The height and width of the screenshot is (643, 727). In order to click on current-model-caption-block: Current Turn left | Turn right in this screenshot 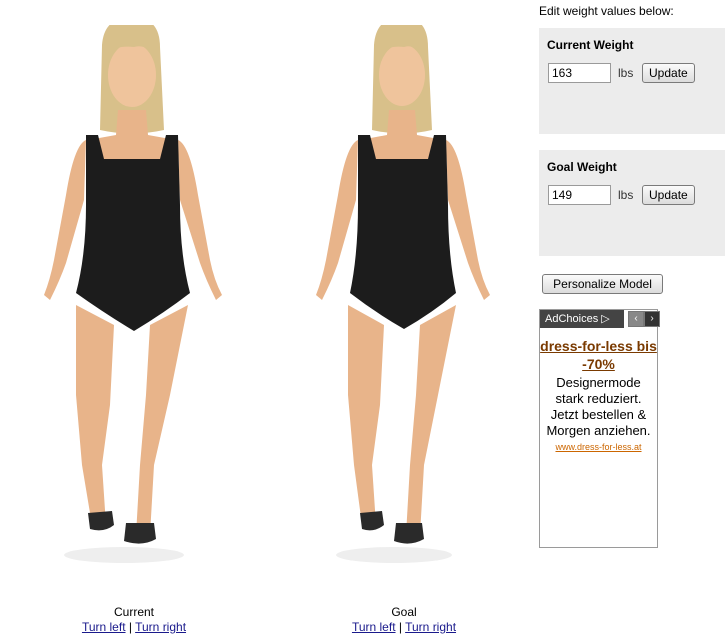, I will do `click(134, 620)`.